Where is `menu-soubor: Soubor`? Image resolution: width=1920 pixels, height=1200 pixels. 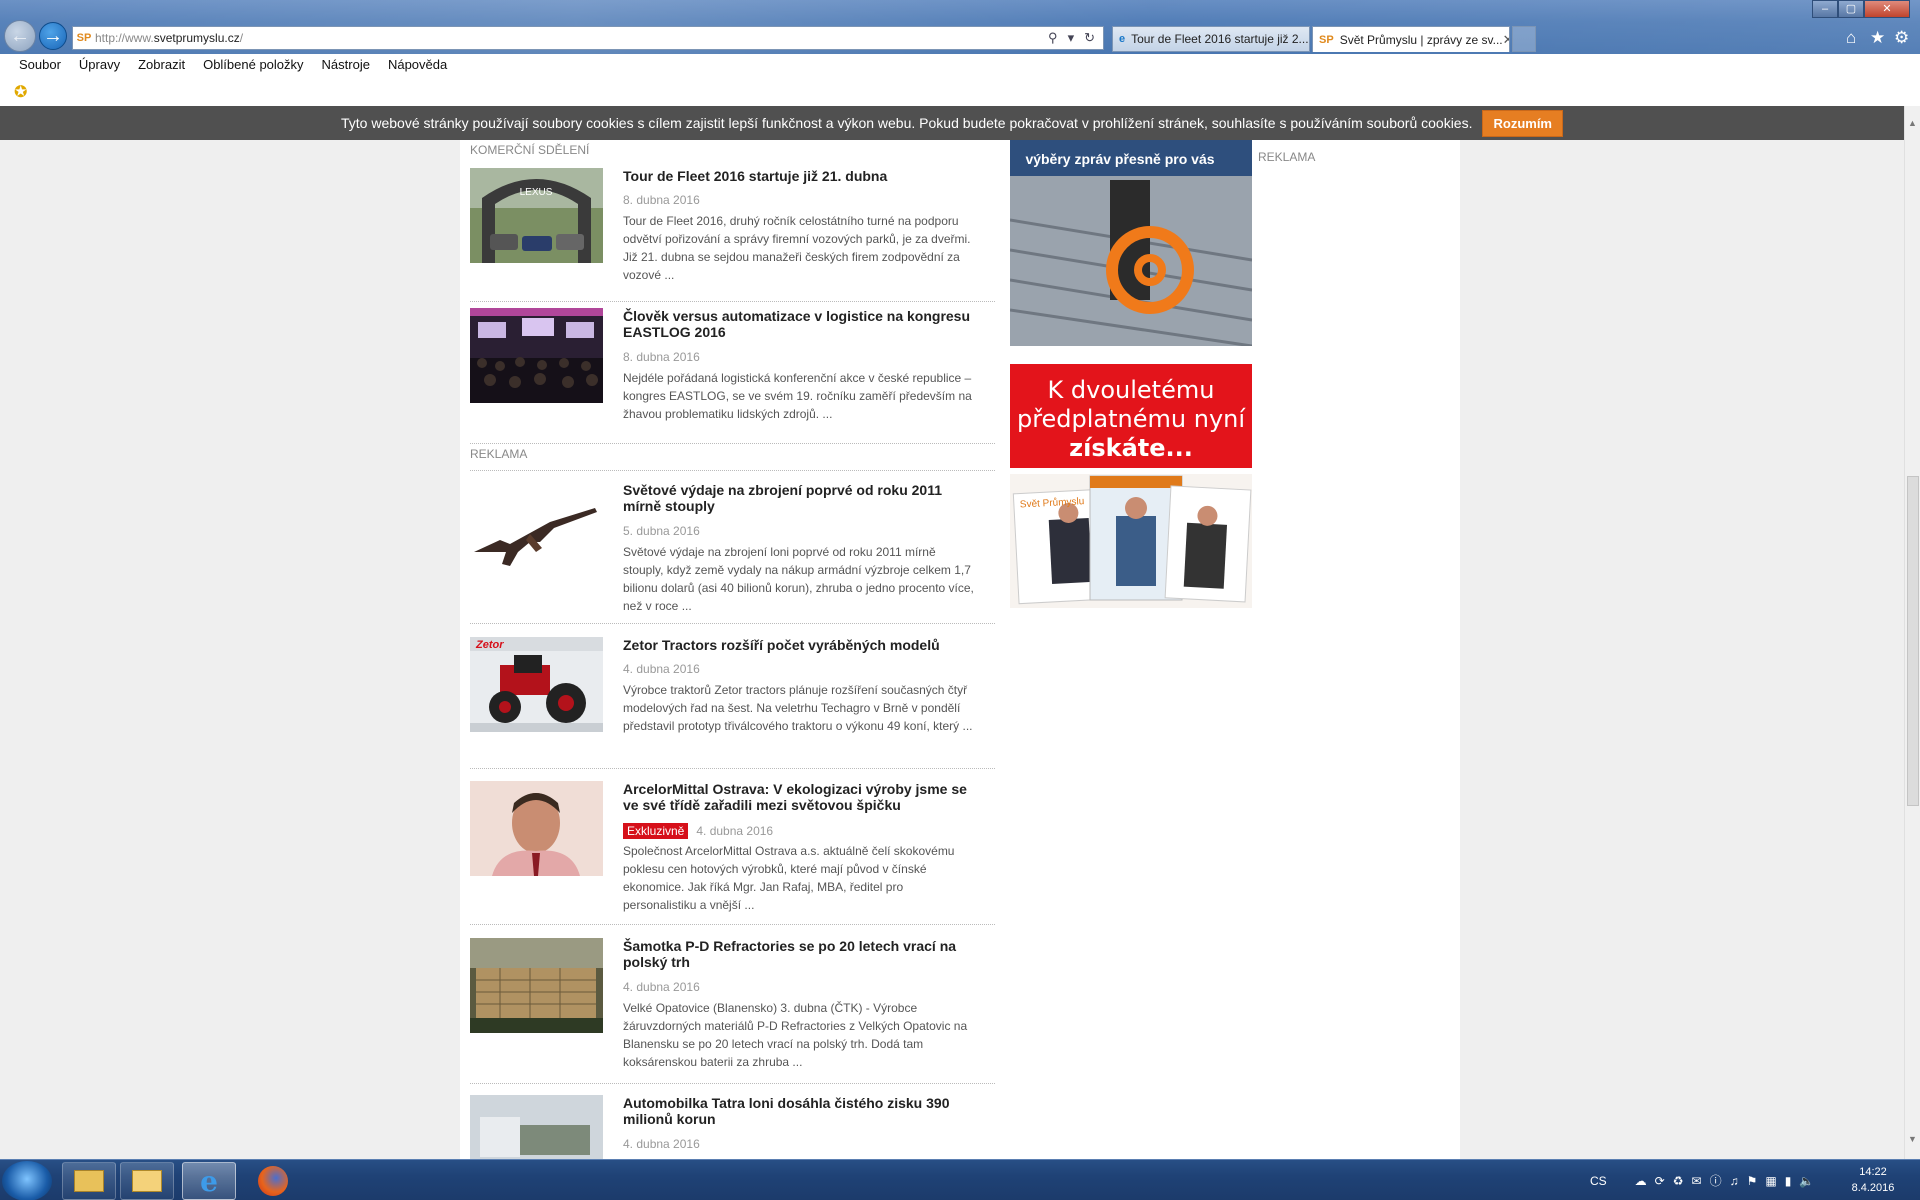
menu-soubor: Soubor is located at coordinates (40, 64).